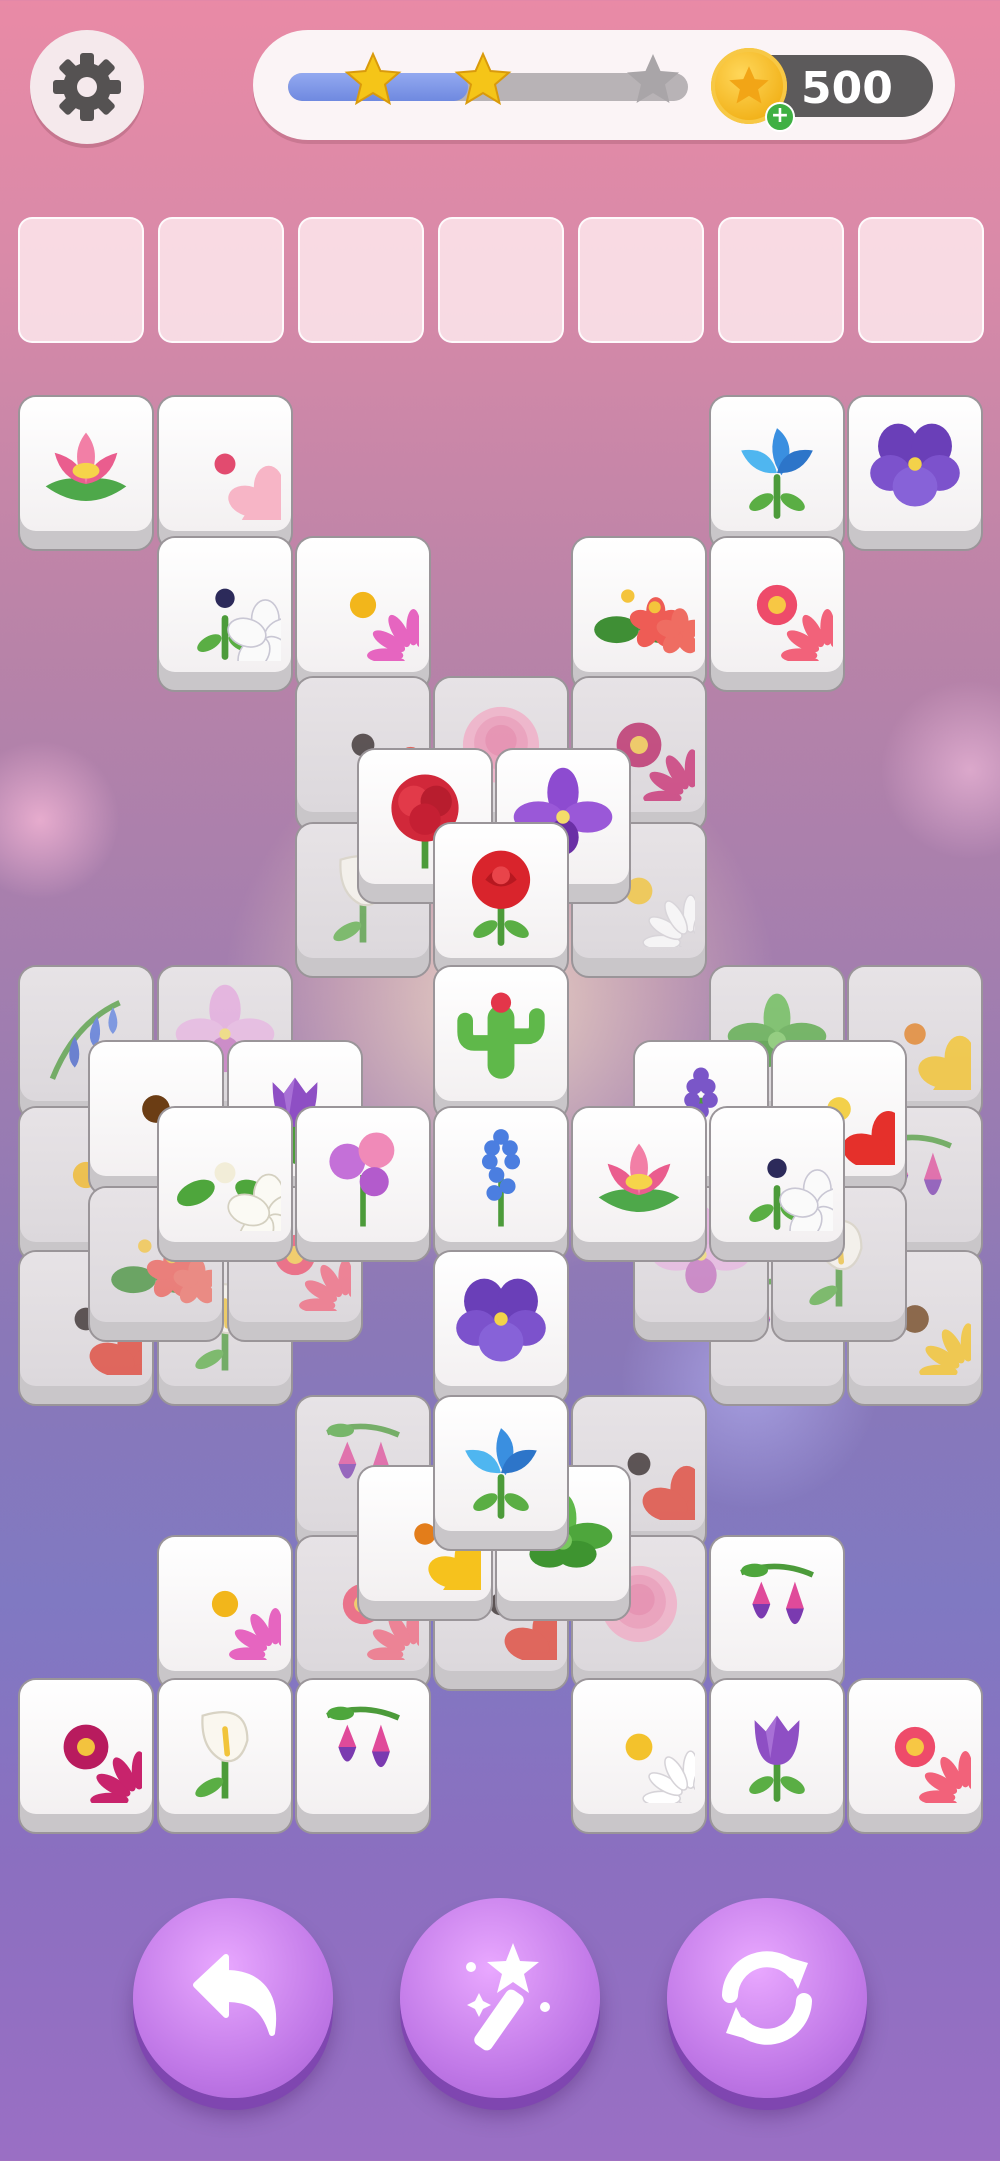 The image size is (1000, 2161). I want to click on flower-tile-cherry-blossom, so click(225, 473).